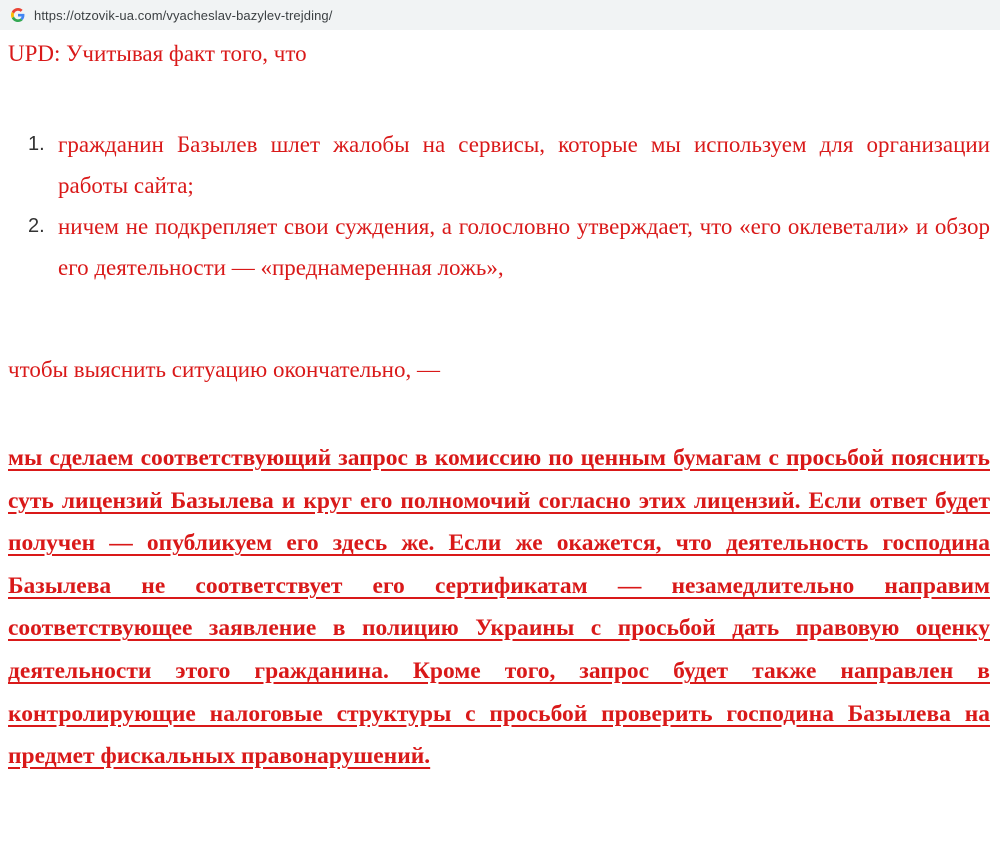 The height and width of the screenshot is (863, 1000). I want to click on list-number: 1., so click(36, 144).